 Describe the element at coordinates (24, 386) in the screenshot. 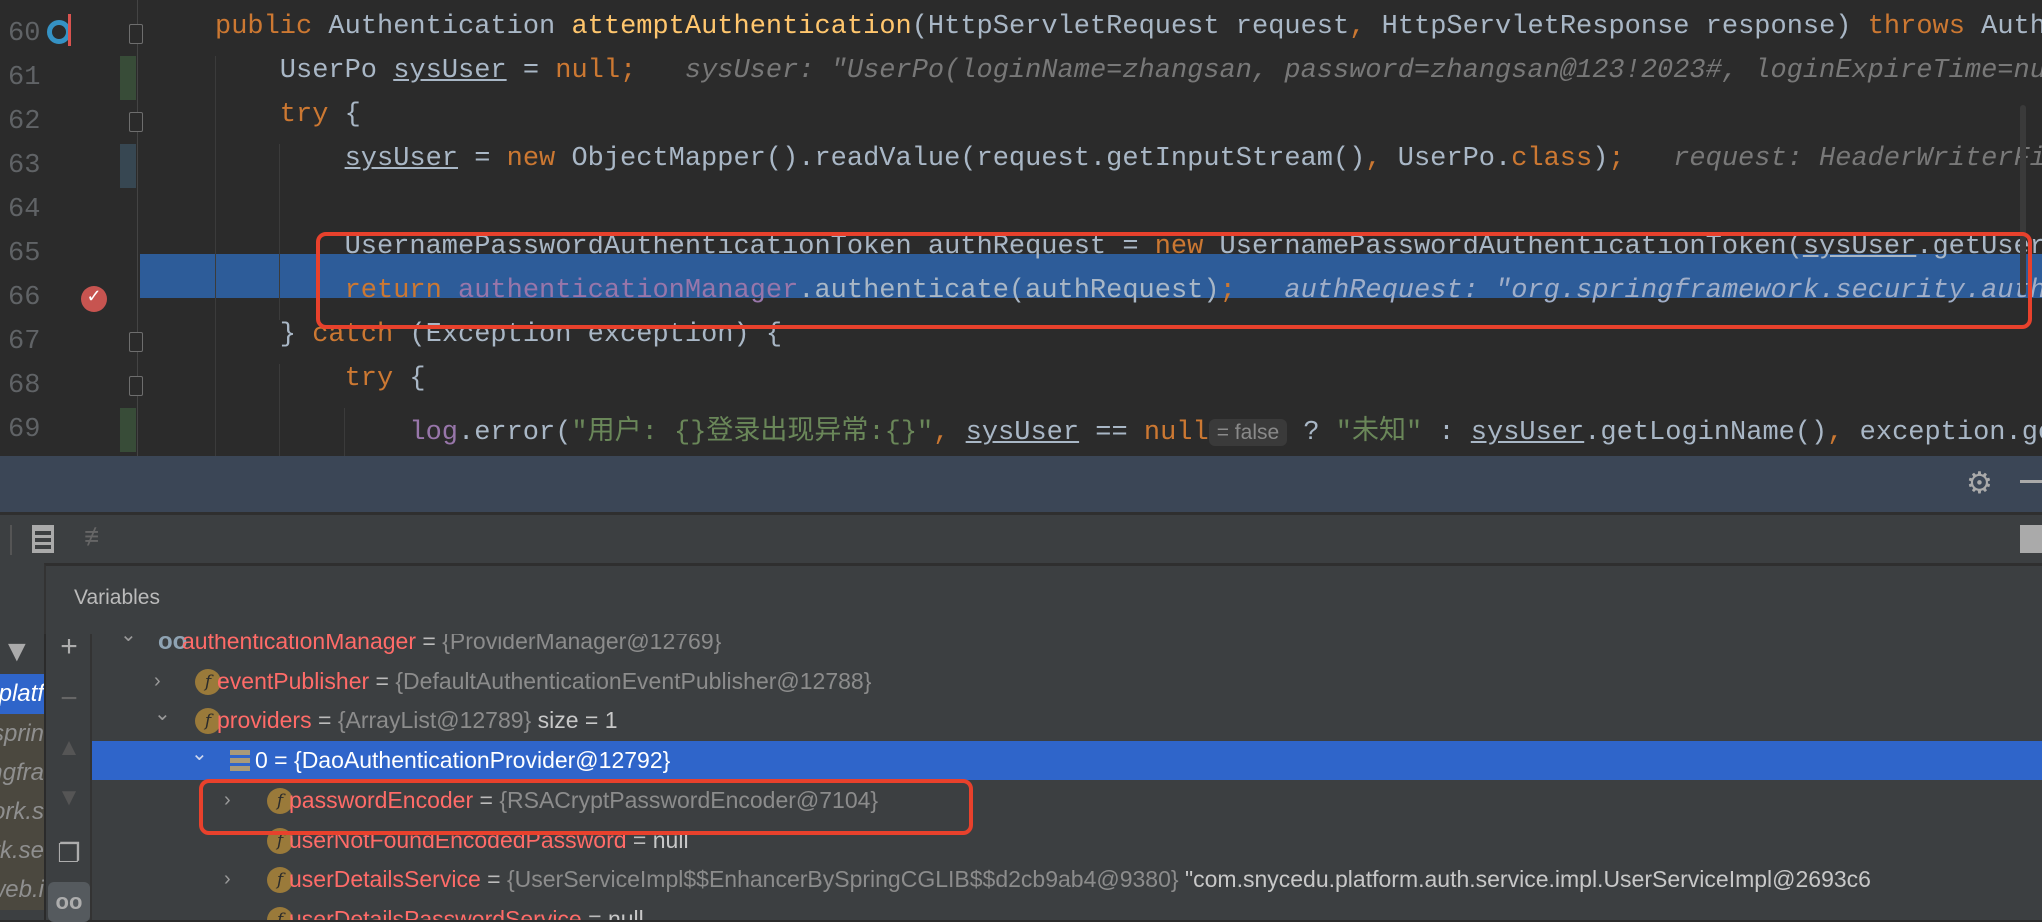

I see `line-number: 68` at that location.